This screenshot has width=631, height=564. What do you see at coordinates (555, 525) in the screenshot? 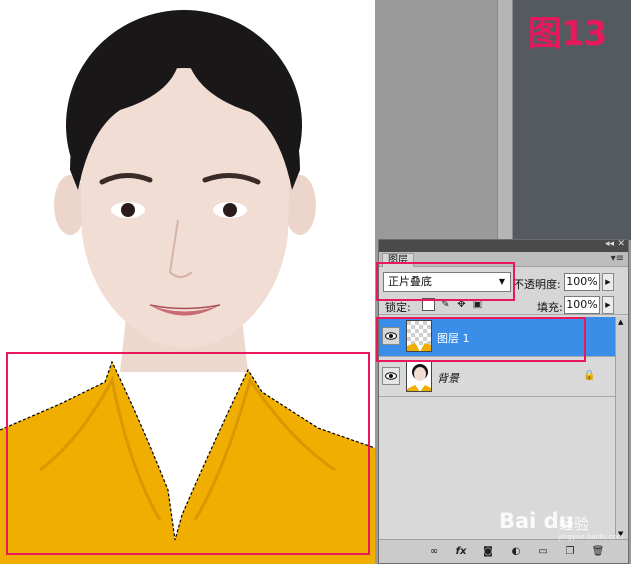
I see `watermark: Bai du 经验 jingyan.baidu.com` at bounding box center [555, 525].